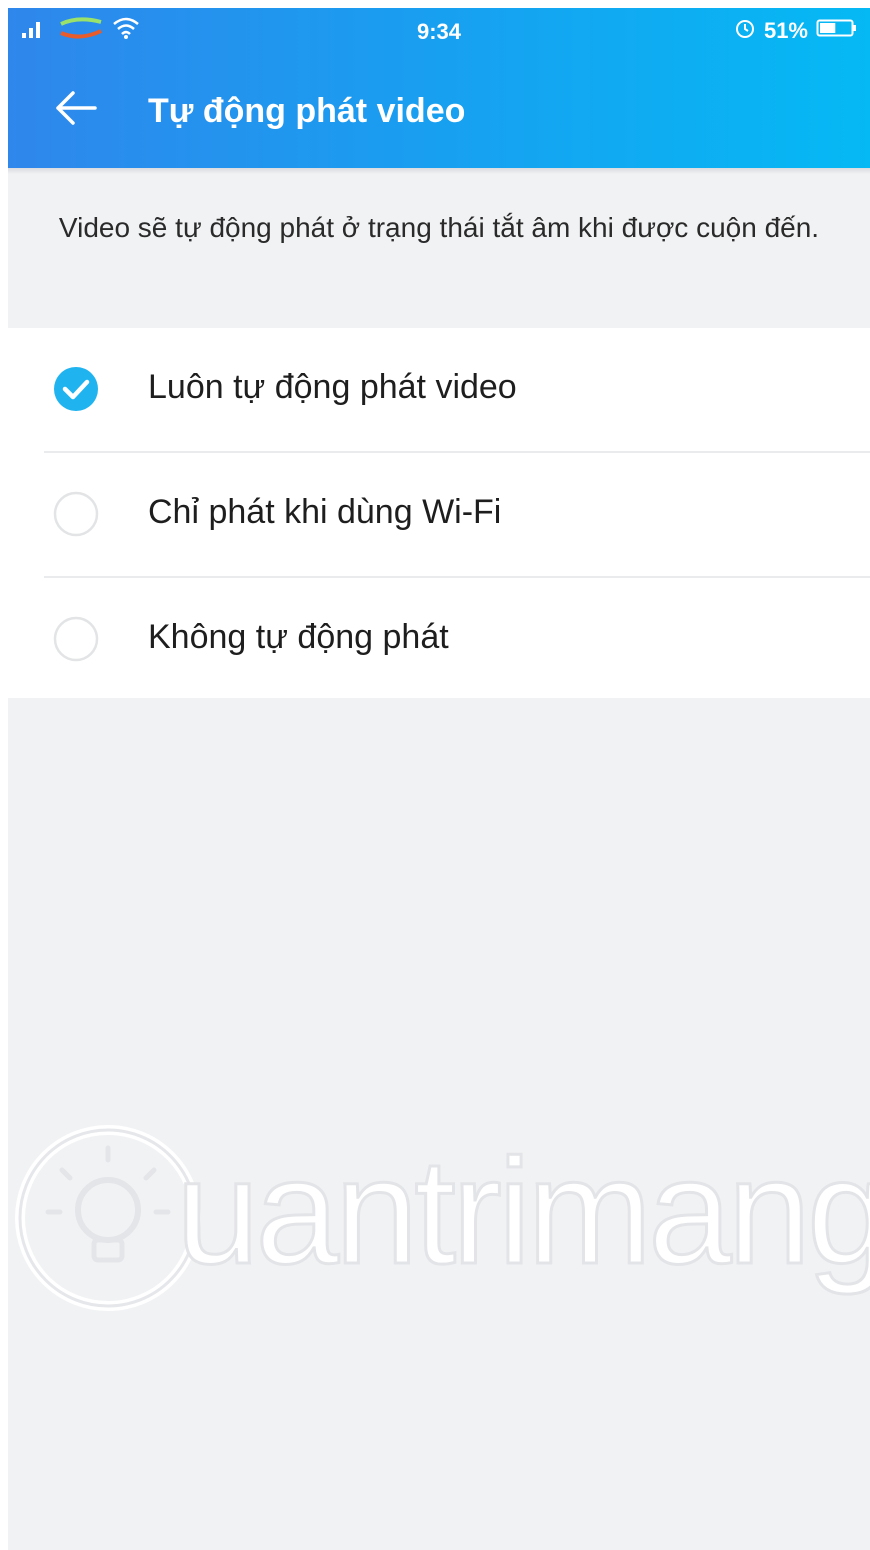 Image resolution: width=870 pixels, height=1550 pixels. What do you see at coordinates (523, 1211) in the screenshot?
I see `watermark-text: uantrimang` at bounding box center [523, 1211].